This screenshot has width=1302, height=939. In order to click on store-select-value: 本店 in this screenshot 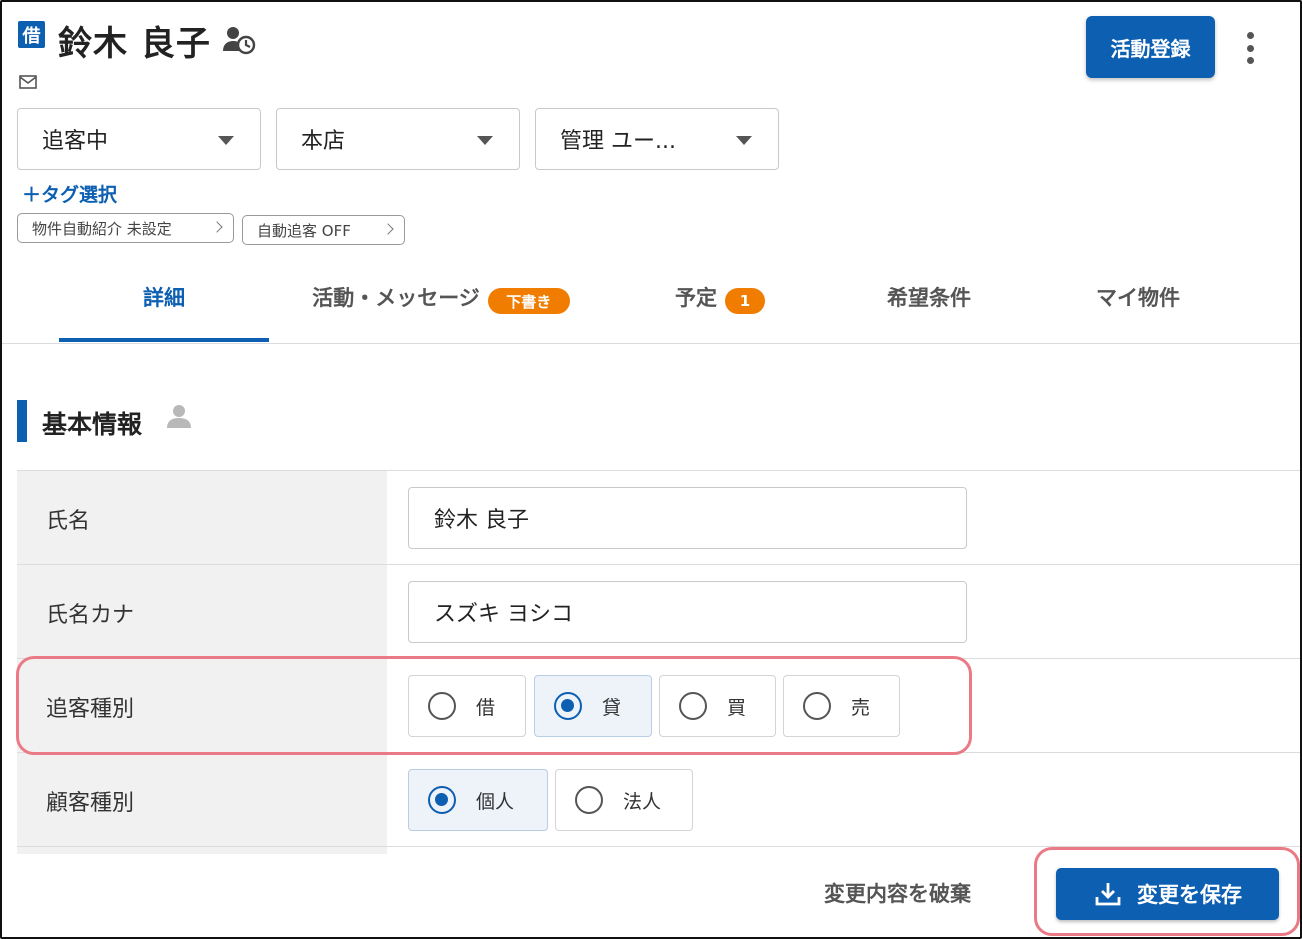, I will do `click(323, 141)`.